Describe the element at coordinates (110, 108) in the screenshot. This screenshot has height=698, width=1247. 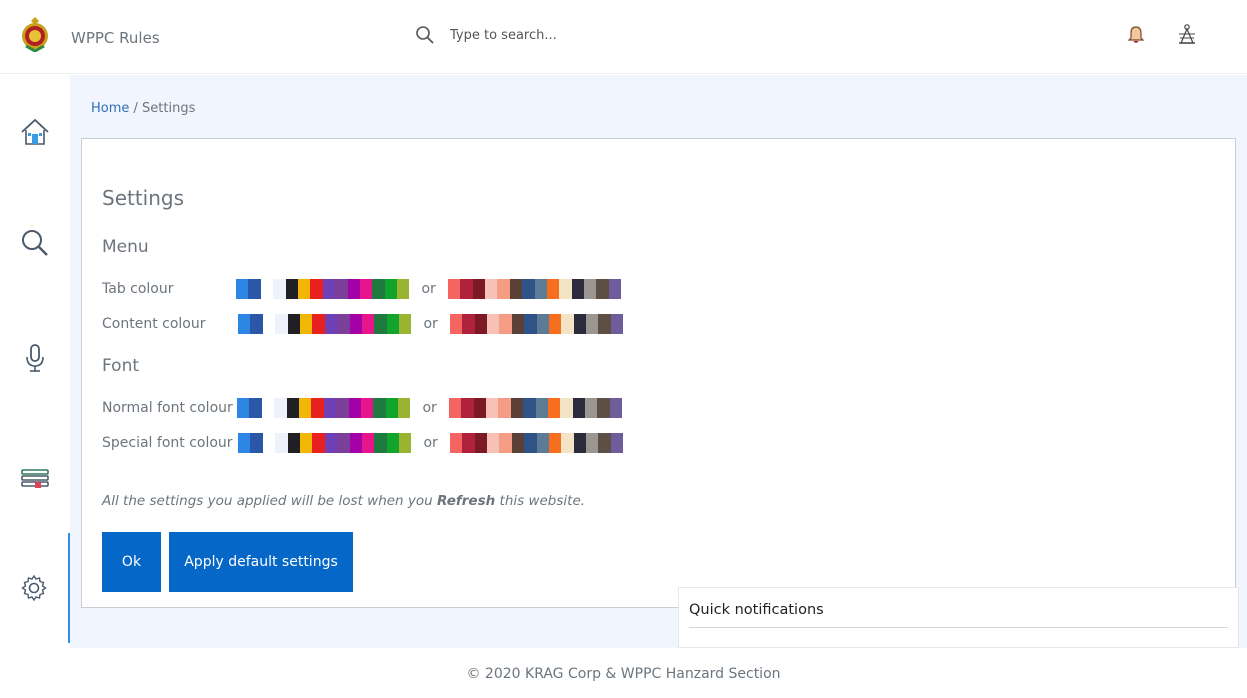
I see `breadcrumb-home-link: Home` at that location.